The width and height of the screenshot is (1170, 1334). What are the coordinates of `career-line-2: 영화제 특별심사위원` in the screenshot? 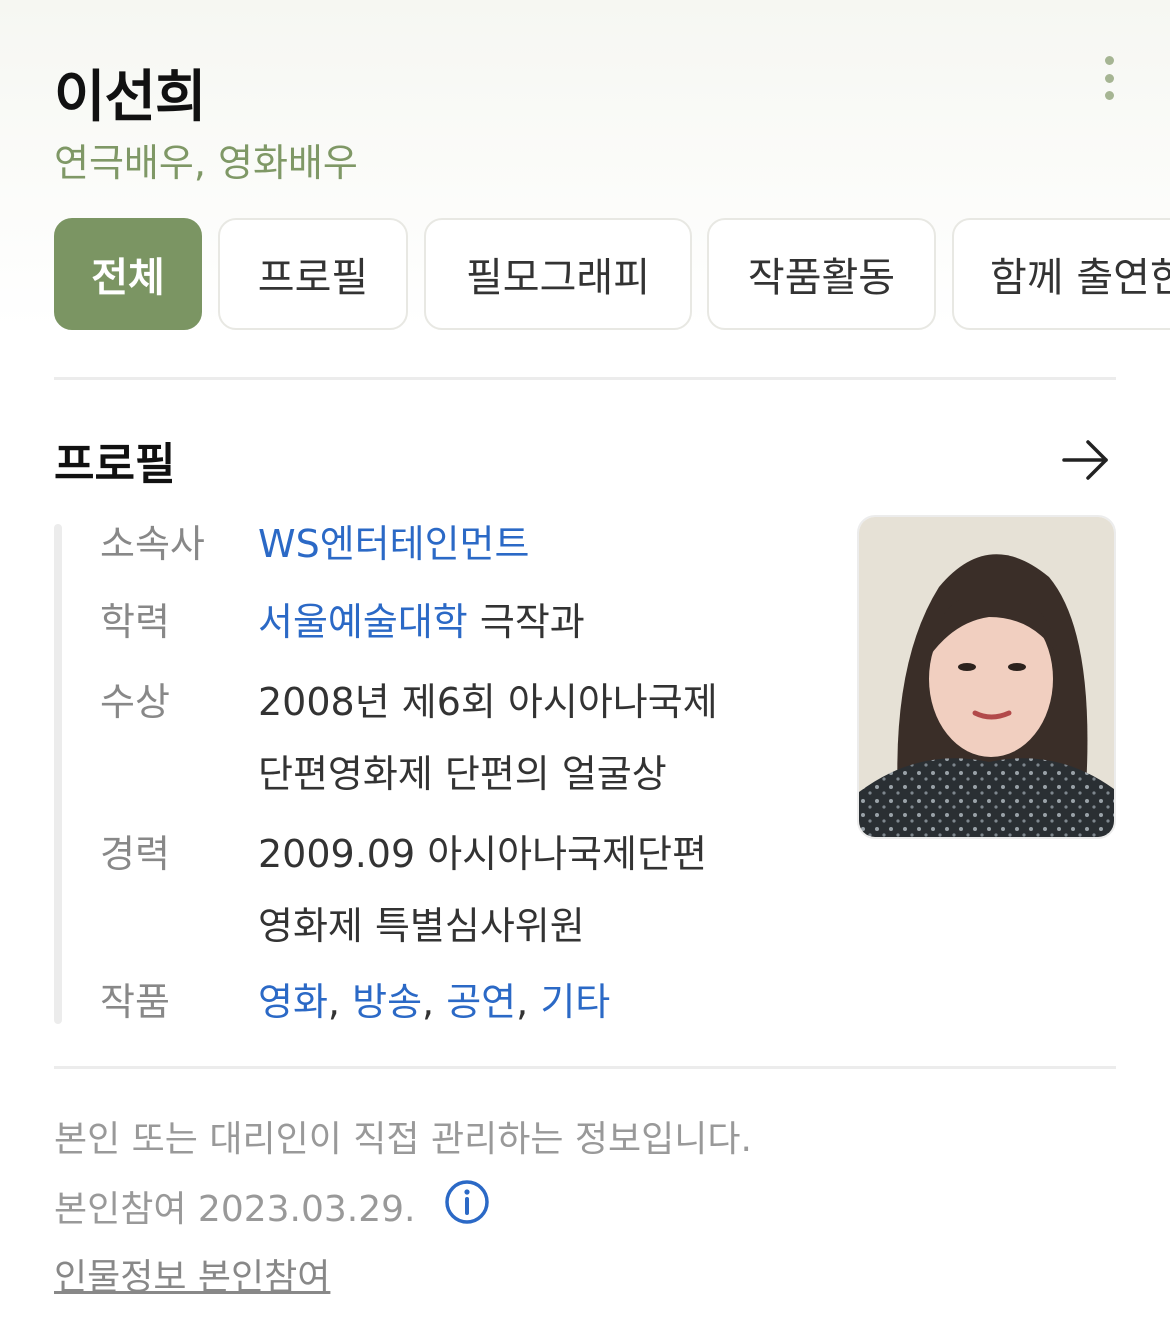 It's located at (421, 926).